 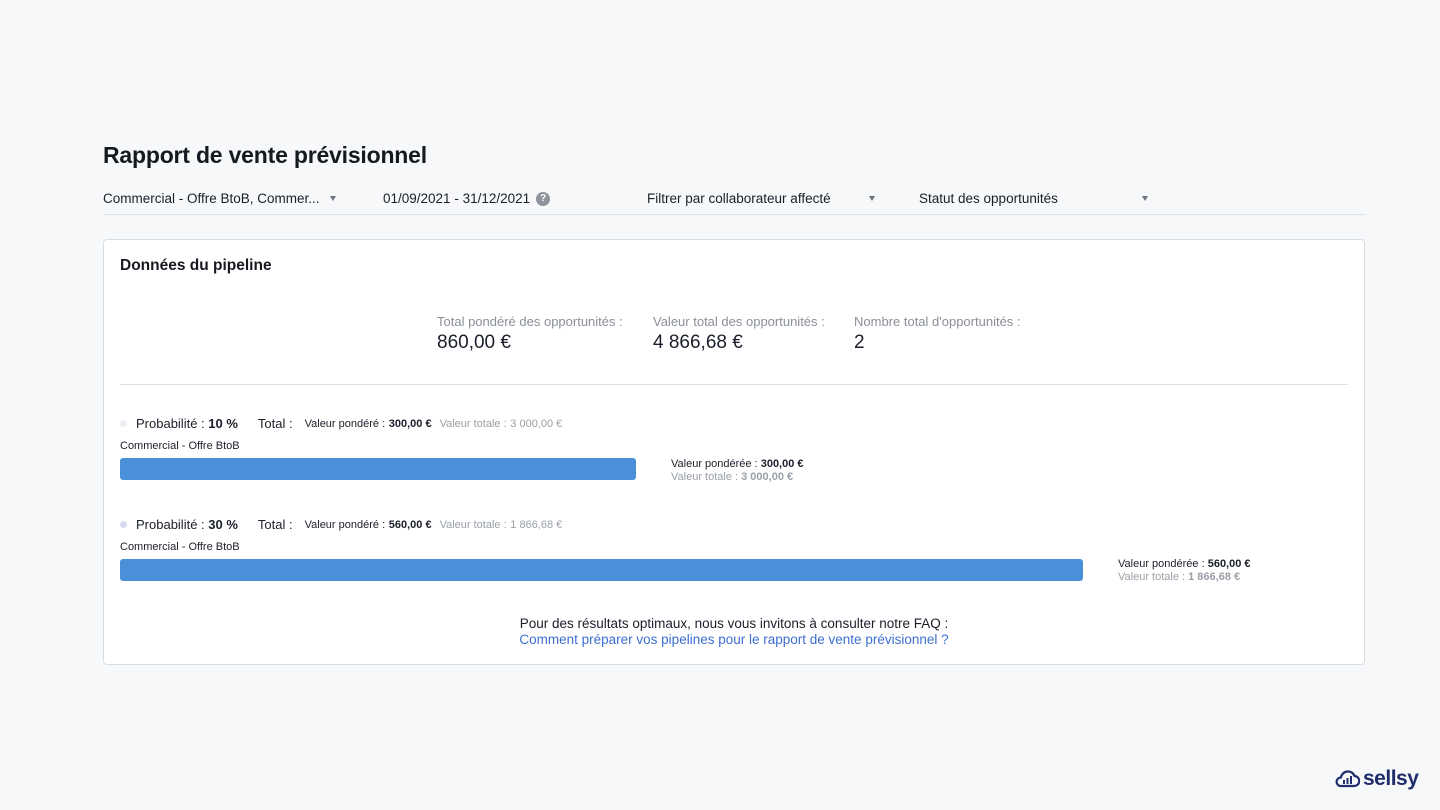 I want to click on cloud-chart-icon, so click(x=1347, y=779).